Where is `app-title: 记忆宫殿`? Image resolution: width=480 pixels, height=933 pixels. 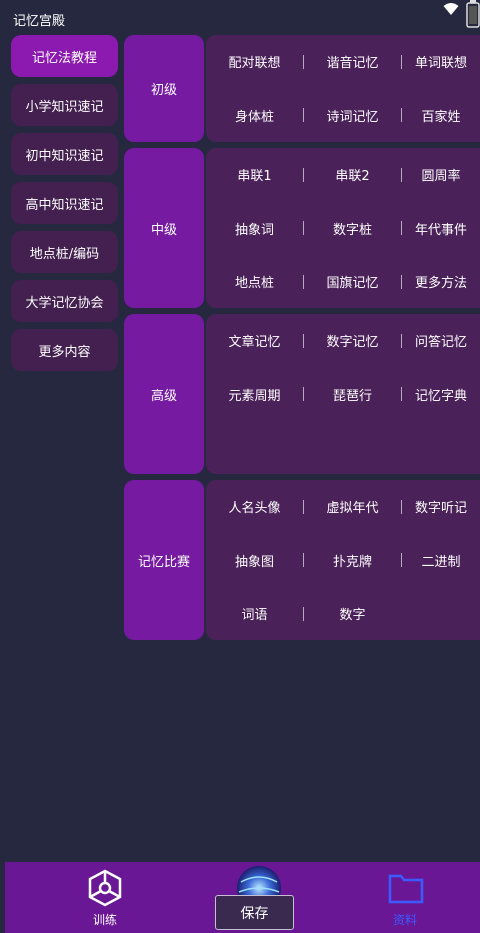
app-title: 记忆宫殿 is located at coordinates (39, 21).